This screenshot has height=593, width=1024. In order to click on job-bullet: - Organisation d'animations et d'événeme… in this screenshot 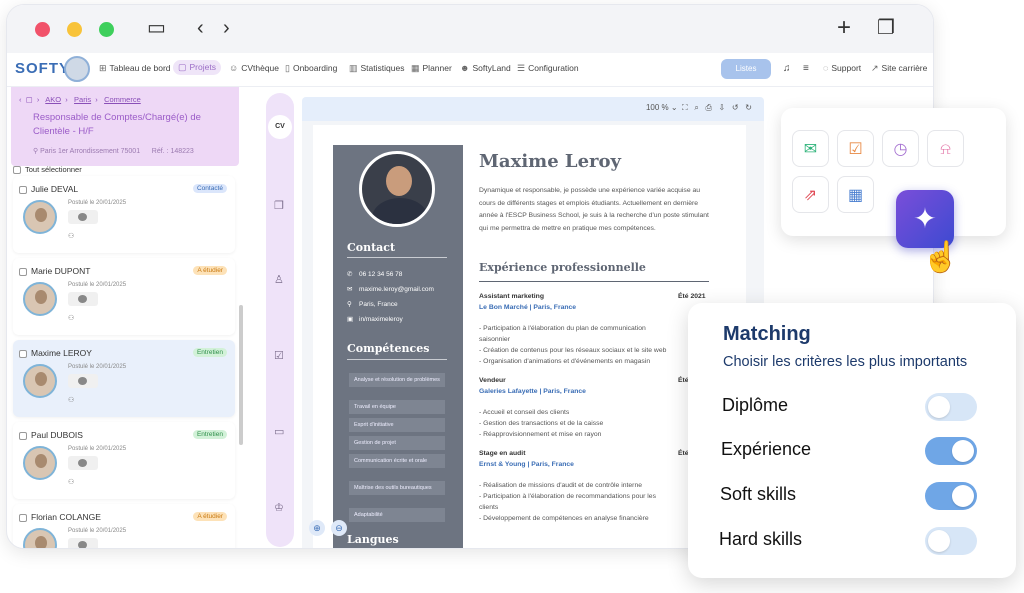, I will do `click(565, 361)`.